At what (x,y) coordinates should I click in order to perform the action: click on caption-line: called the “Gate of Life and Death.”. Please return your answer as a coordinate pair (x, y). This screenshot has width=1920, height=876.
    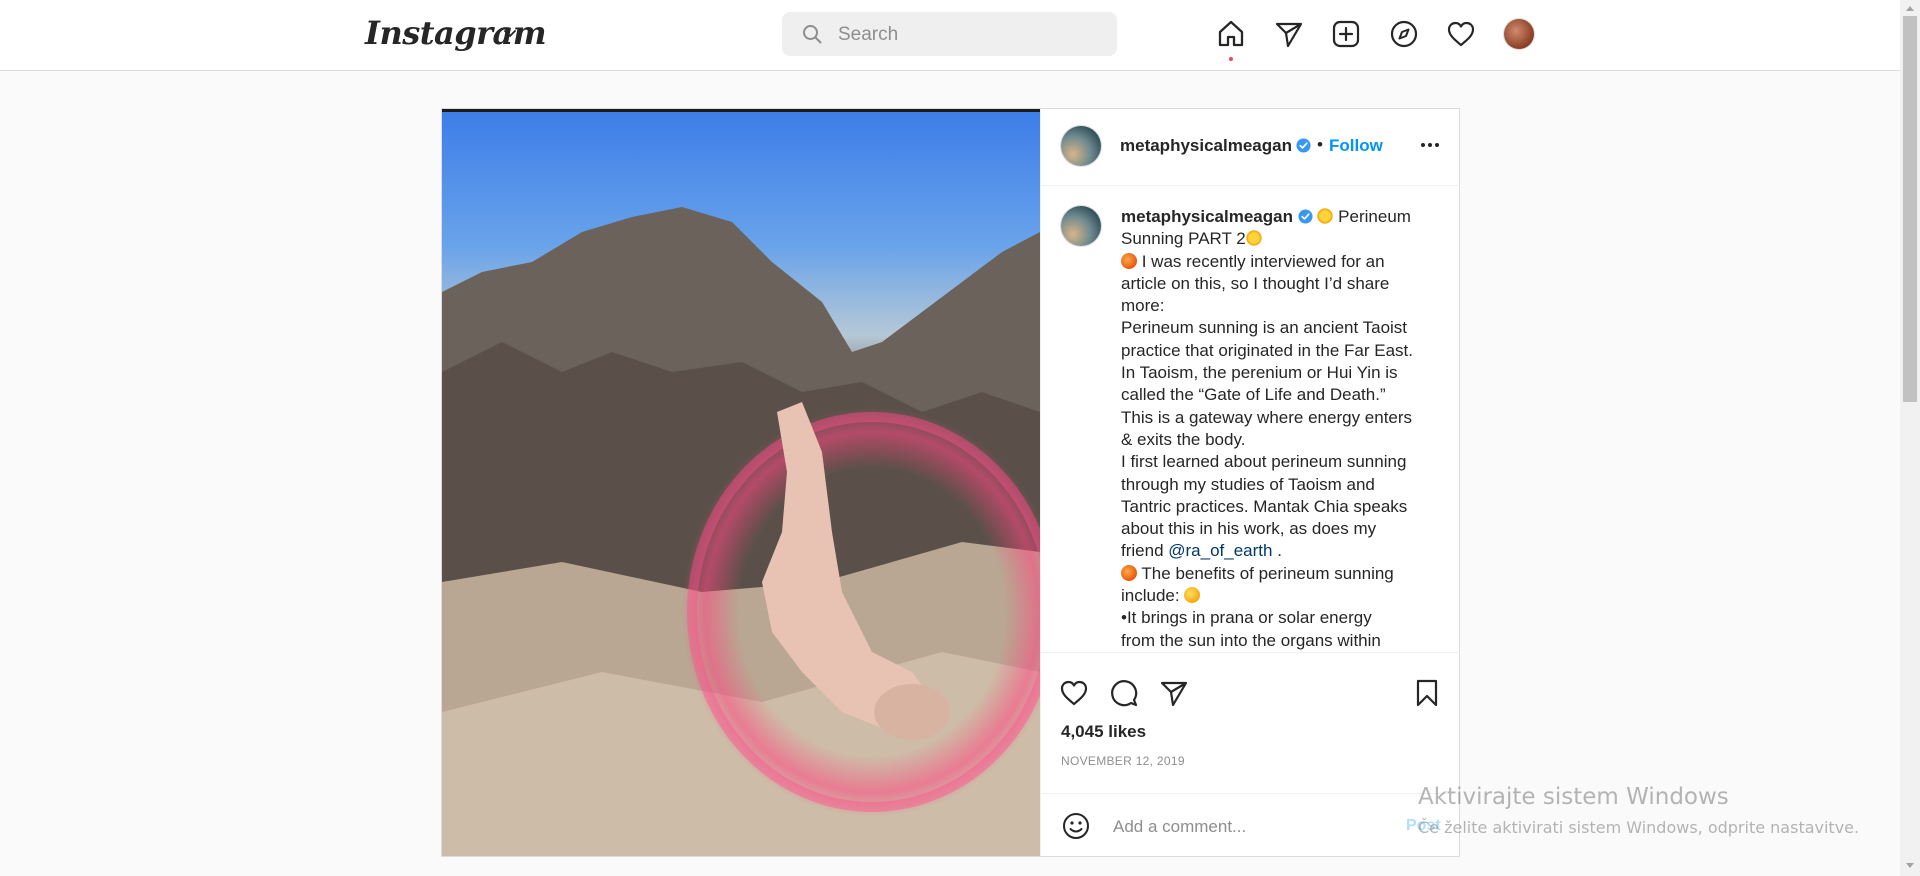
    Looking at the image, I should click on (1253, 395).